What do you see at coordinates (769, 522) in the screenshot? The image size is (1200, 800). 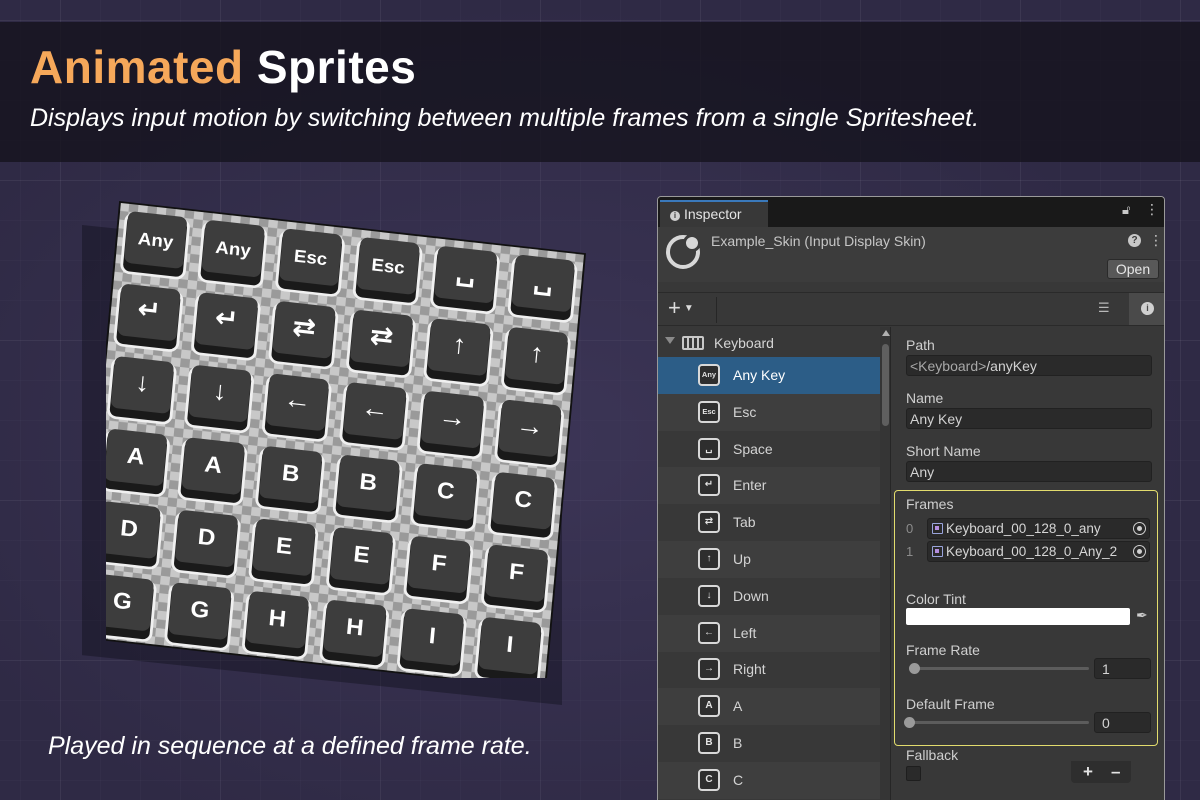 I see `tree-item: ⇄ Tab` at bounding box center [769, 522].